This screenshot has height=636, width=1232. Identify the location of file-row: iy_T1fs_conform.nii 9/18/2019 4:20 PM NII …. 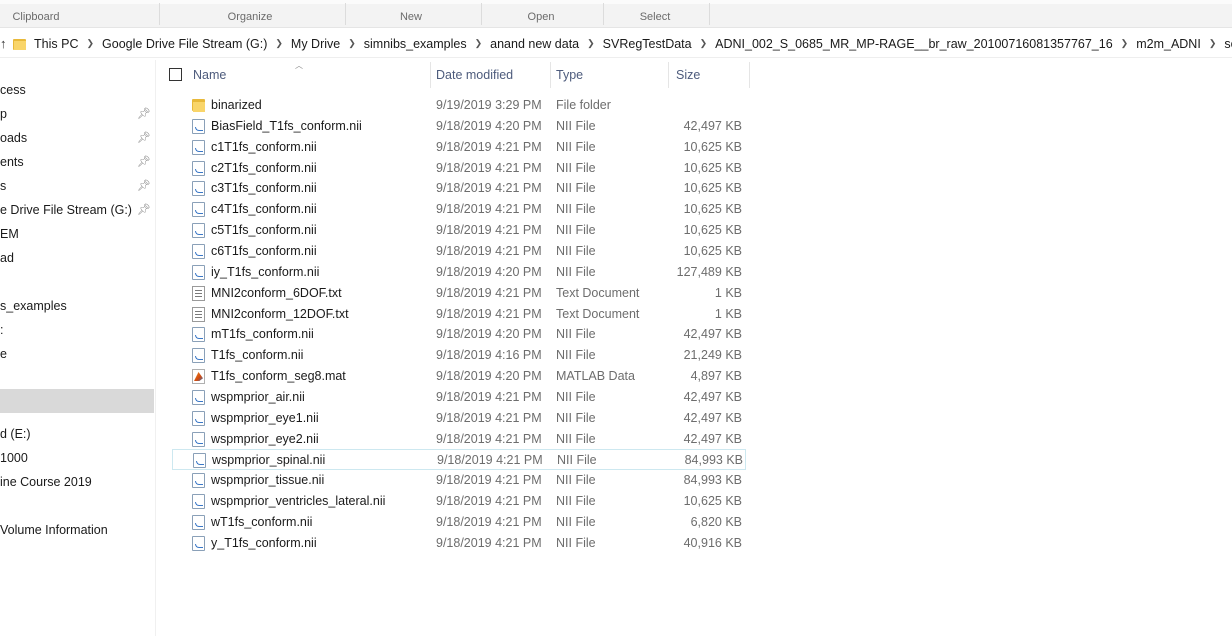
(459, 272).